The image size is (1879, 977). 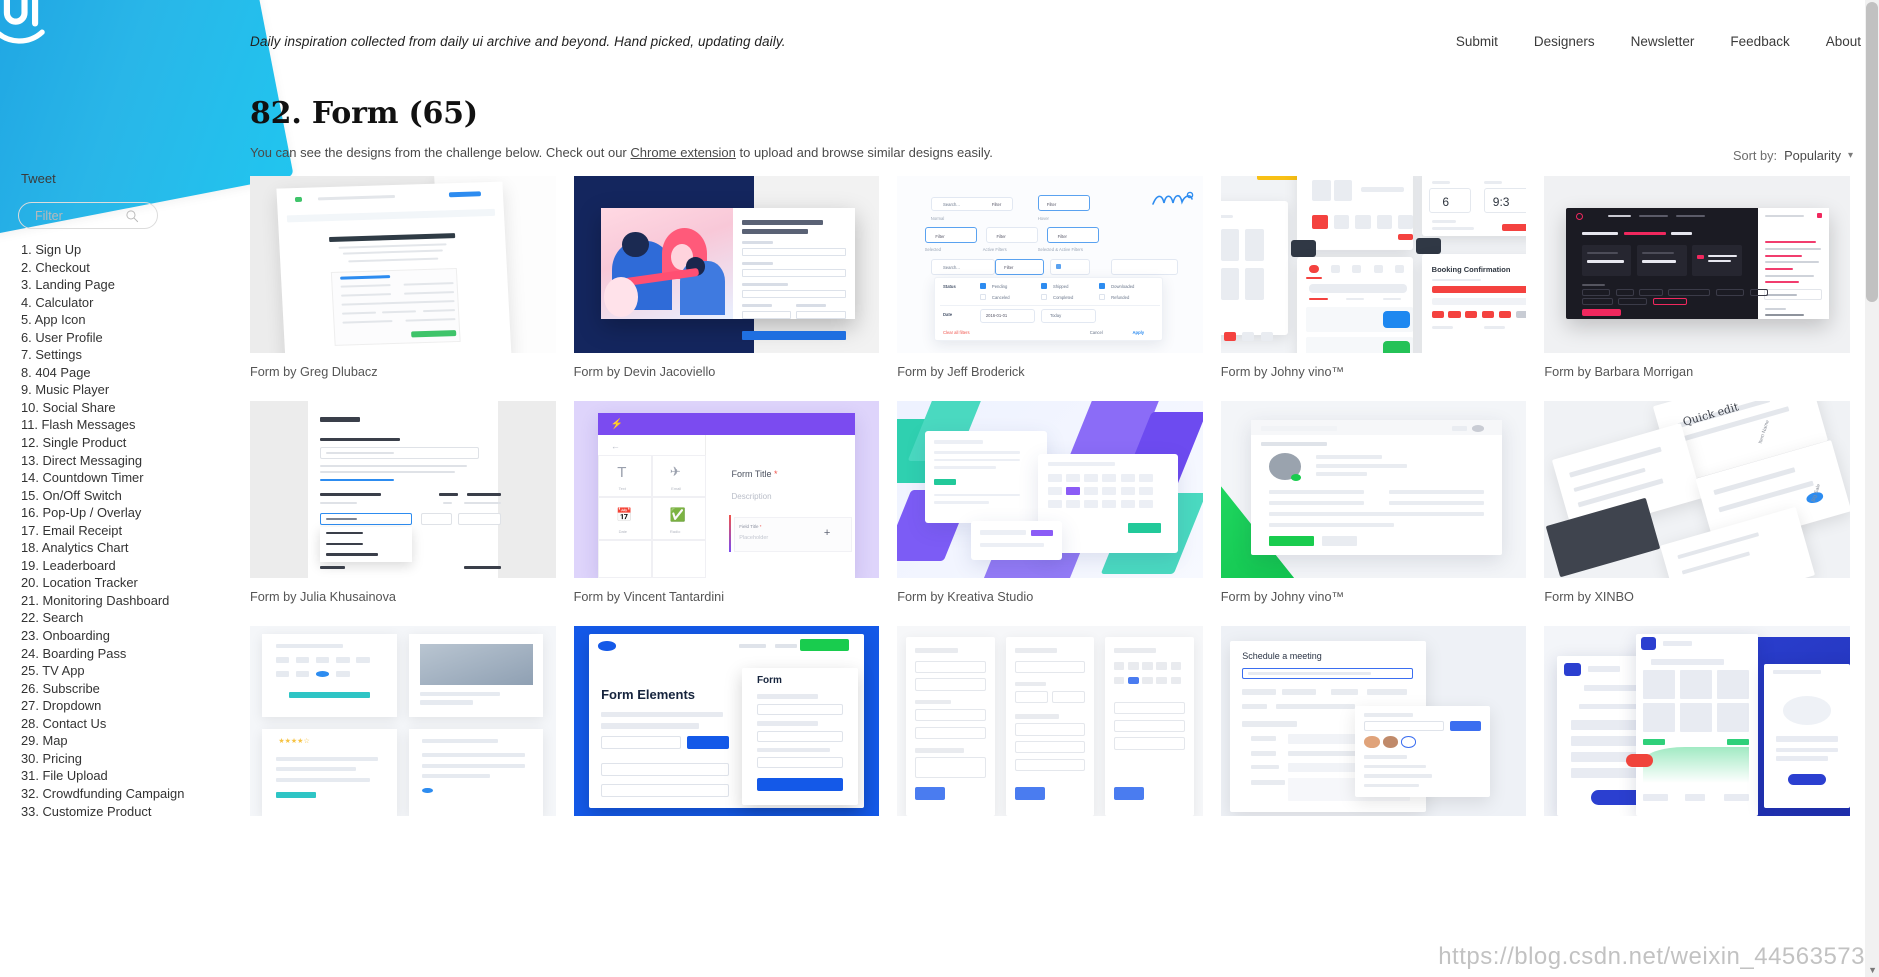 What do you see at coordinates (134, 654) in the screenshot?
I see `sidebar-item-24: 24. Boarding Pass` at bounding box center [134, 654].